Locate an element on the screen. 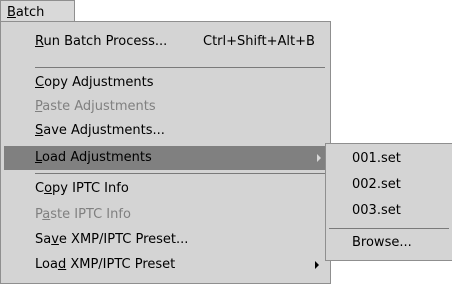 The image size is (452, 284). submenu-item-001-set: 001.set is located at coordinates (400, 159).